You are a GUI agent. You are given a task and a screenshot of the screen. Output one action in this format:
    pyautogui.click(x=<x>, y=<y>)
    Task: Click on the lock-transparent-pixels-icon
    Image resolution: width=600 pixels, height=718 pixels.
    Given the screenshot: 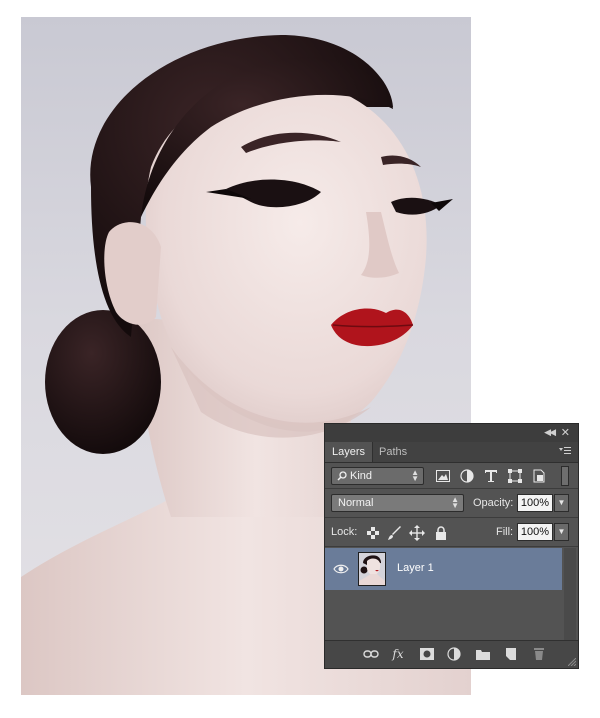 What is the action you would take?
    pyautogui.click(x=373, y=533)
    